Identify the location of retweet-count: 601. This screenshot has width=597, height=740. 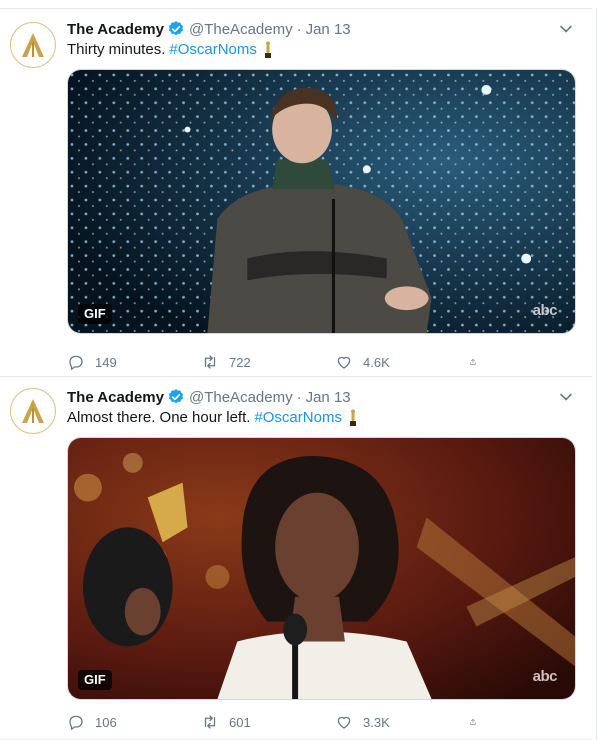
(240, 722).